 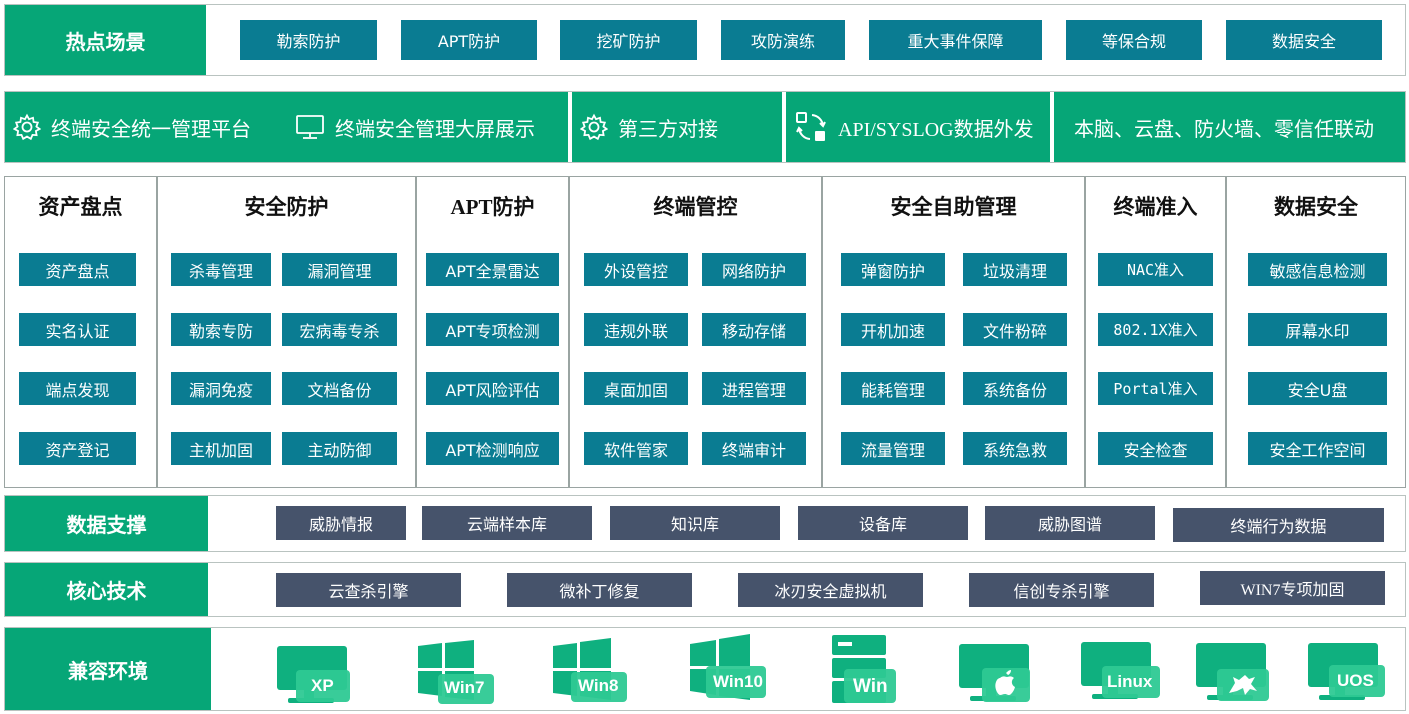 What do you see at coordinates (754, 269) in the screenshot?
I see `module-item: 网络防护` at bounding box center [754, 269].